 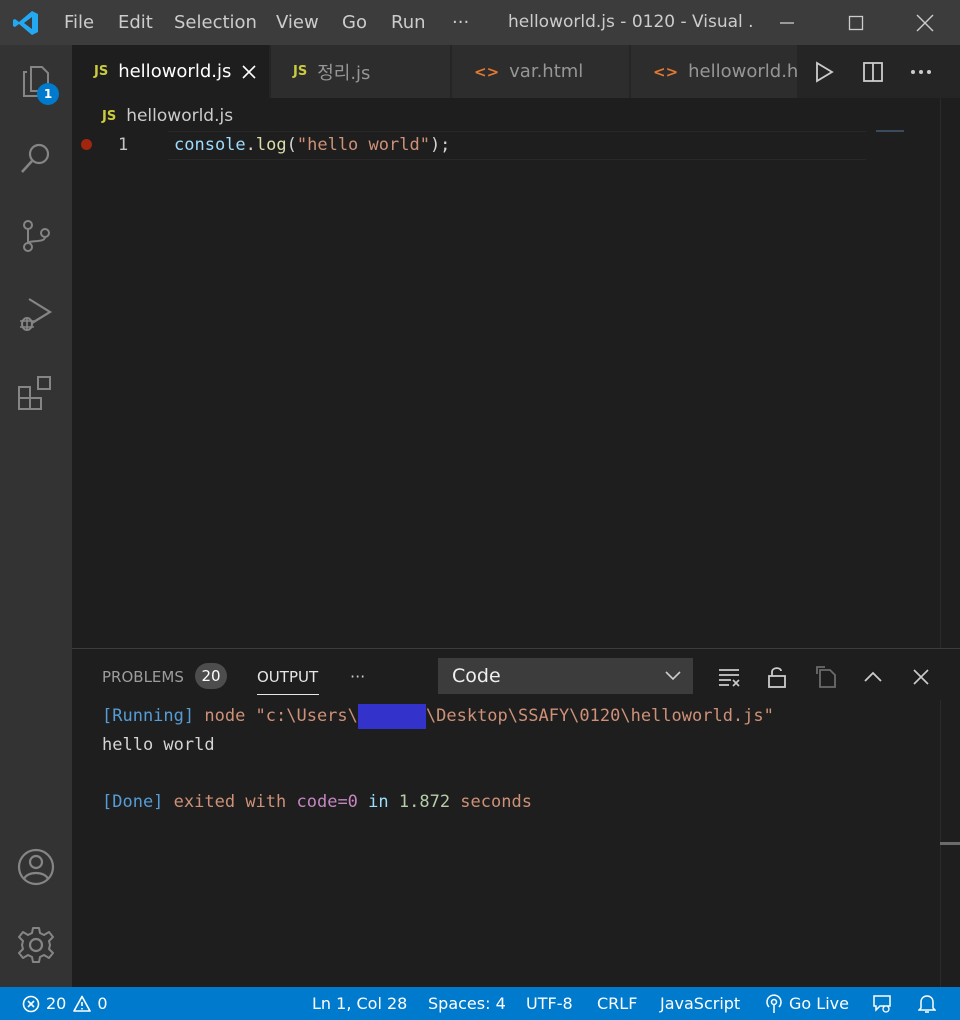 What do you see at coordinates (143, 678) in the screenshot?
I see `tab-problems: PROBLEMS` at bounding box center [143, 678].